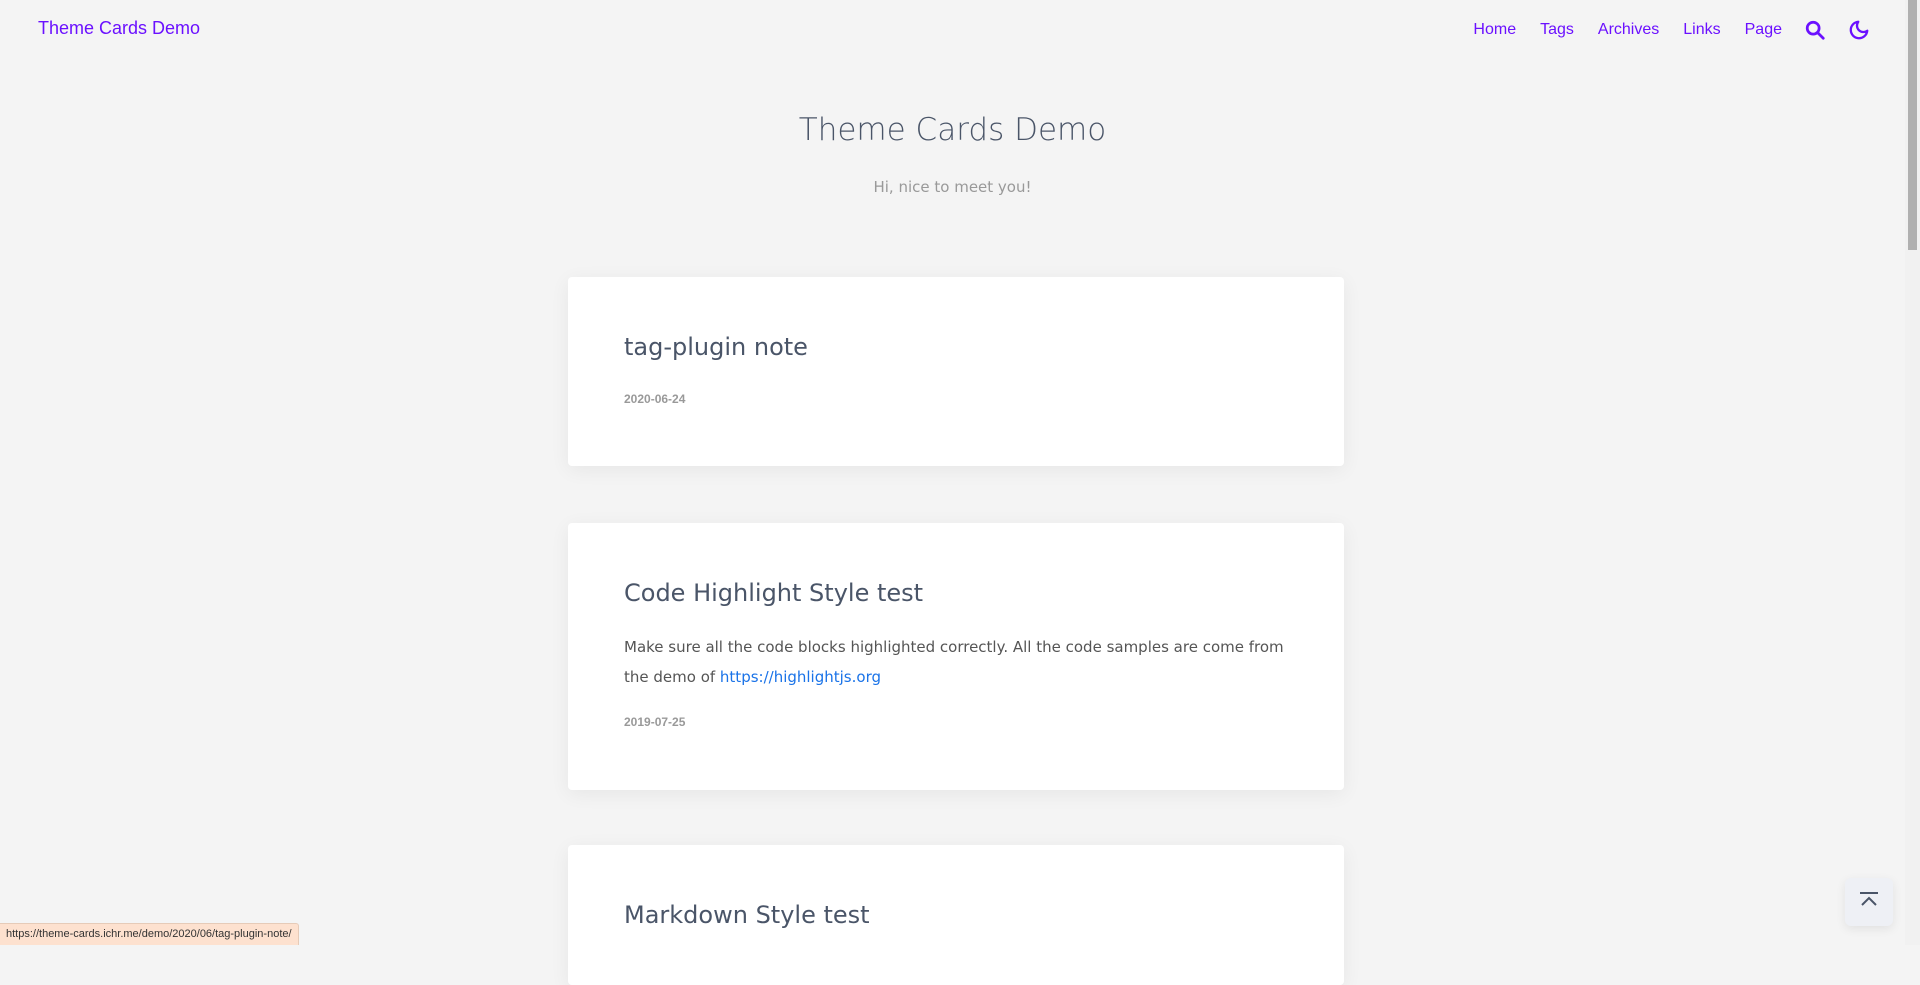 Image resolution: width=1920 pixels, height=985 pixels. Describe the element at coordinates (119, 28) in the screenshot. I see `brand-link: Theme Cards Demo` at that location.